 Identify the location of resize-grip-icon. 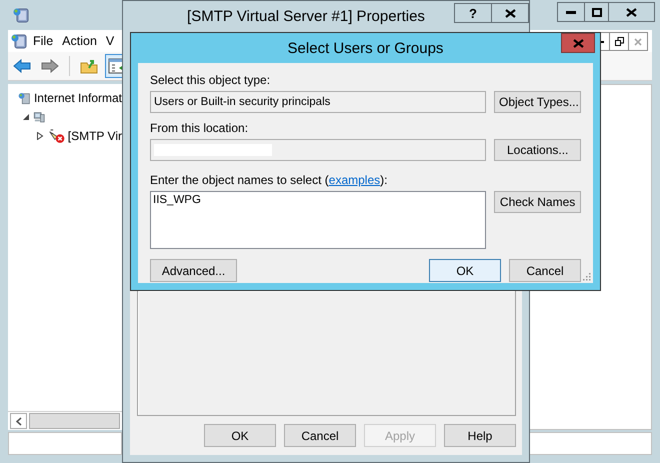
(587, 277).